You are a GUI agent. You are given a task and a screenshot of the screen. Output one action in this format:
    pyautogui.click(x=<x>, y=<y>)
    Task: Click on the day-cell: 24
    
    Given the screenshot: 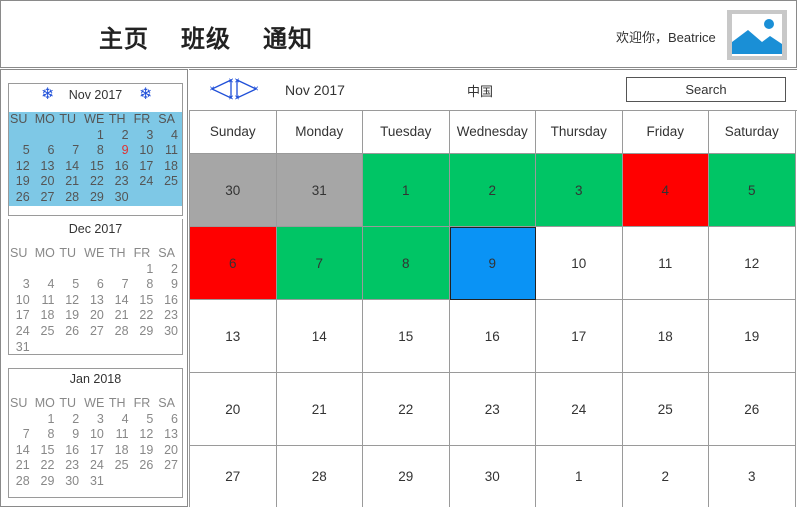 What is the action you would take?
    pyautogui.click(x=579, y=409)
    